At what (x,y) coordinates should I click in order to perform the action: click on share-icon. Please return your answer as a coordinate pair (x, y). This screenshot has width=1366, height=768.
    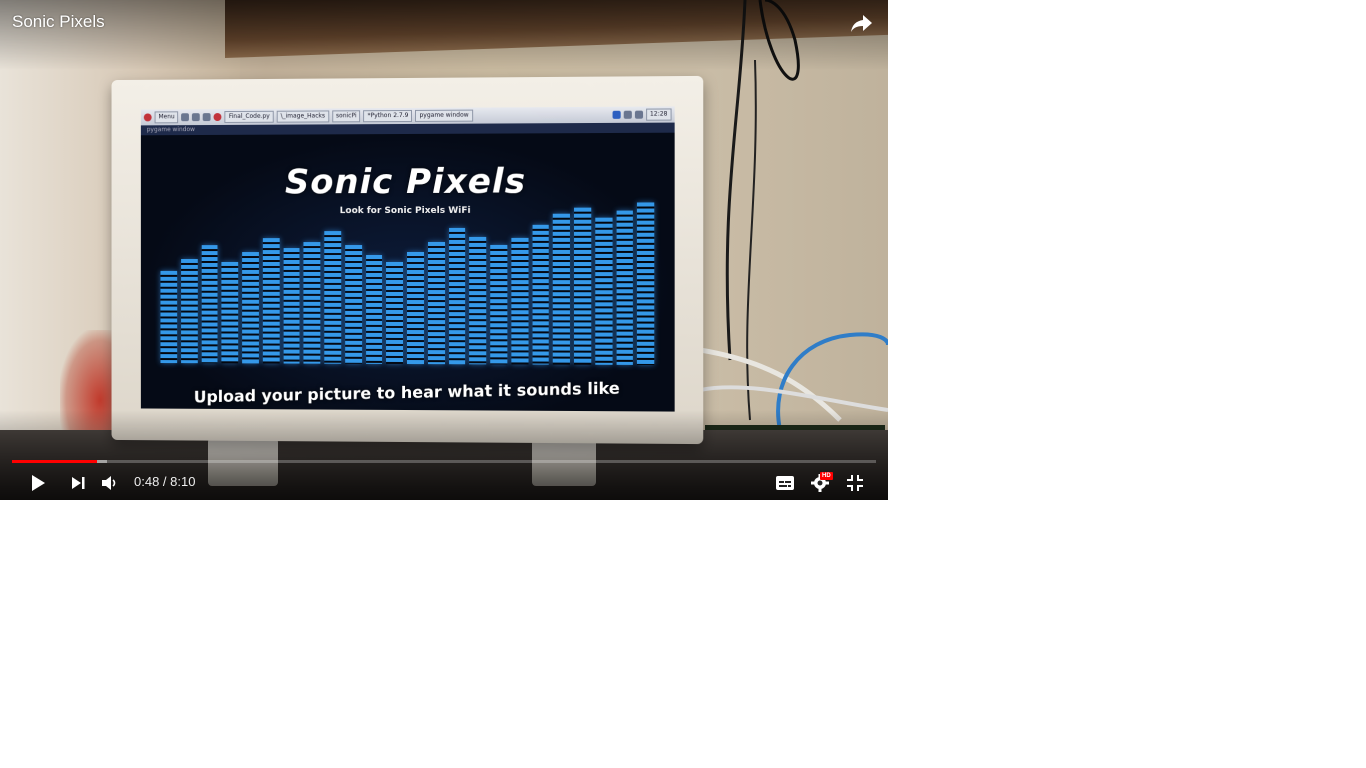
    Looking at the image, I should click on (861, 23).